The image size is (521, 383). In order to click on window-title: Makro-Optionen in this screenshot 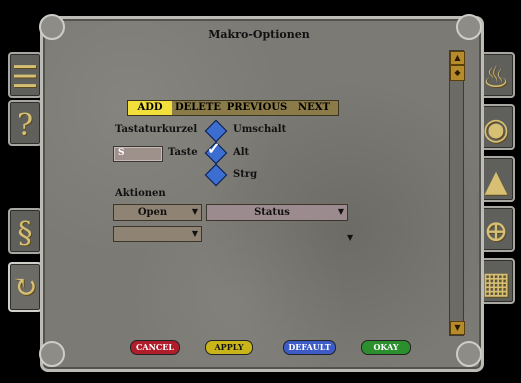, I will do `click(259, 34)`.